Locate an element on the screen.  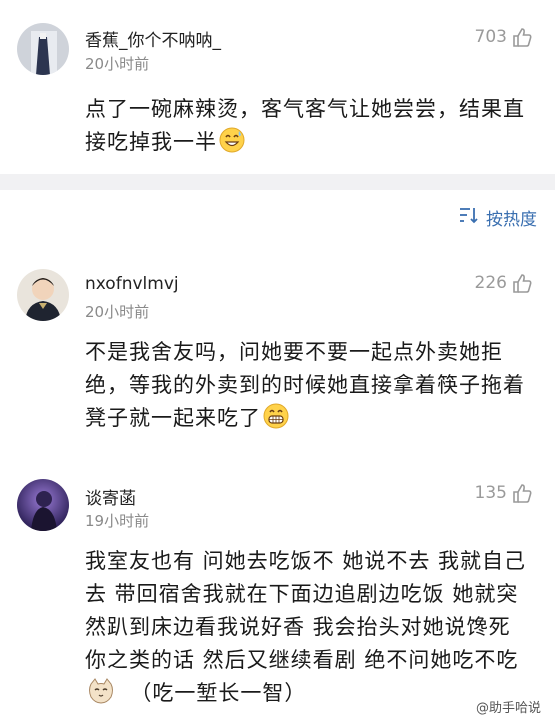
sort-label: 按热度 is located at coordinates (511, 220).